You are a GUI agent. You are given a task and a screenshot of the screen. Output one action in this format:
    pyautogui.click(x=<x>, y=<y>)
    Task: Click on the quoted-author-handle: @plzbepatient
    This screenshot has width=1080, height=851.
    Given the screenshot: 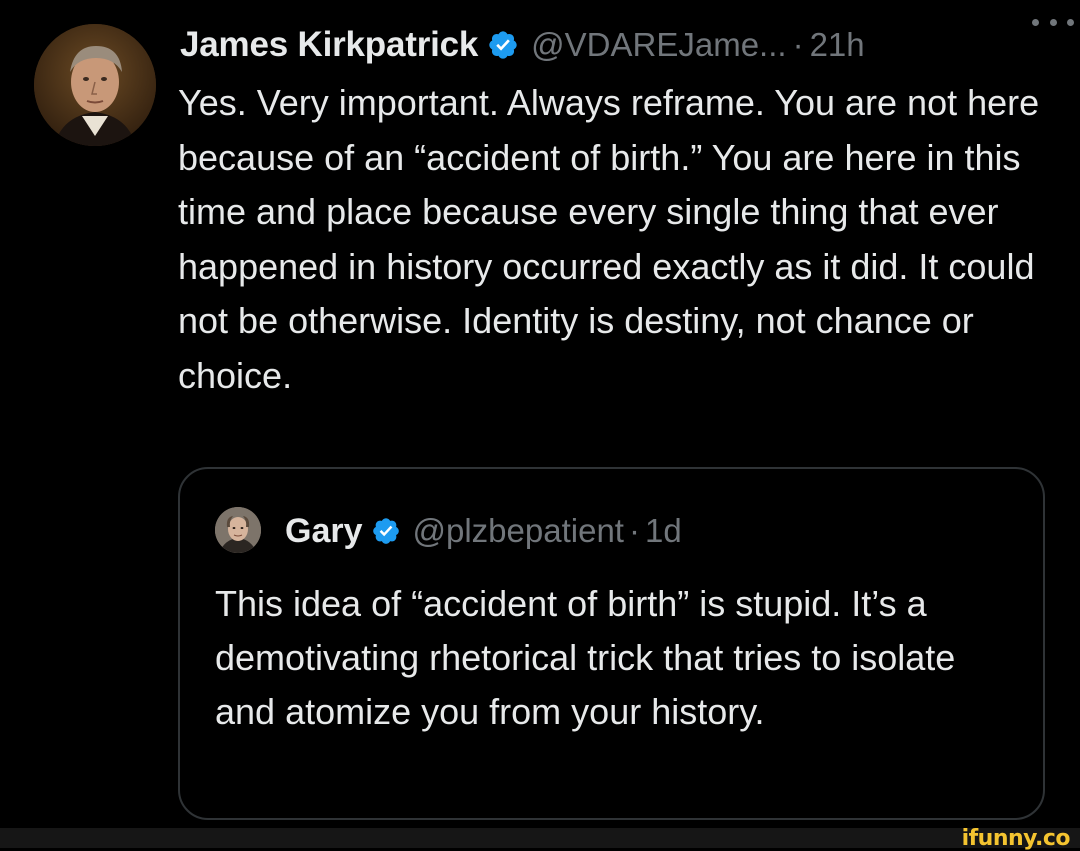 What is the action you would take?
    pyautogui.click(x=518, y=531)
    